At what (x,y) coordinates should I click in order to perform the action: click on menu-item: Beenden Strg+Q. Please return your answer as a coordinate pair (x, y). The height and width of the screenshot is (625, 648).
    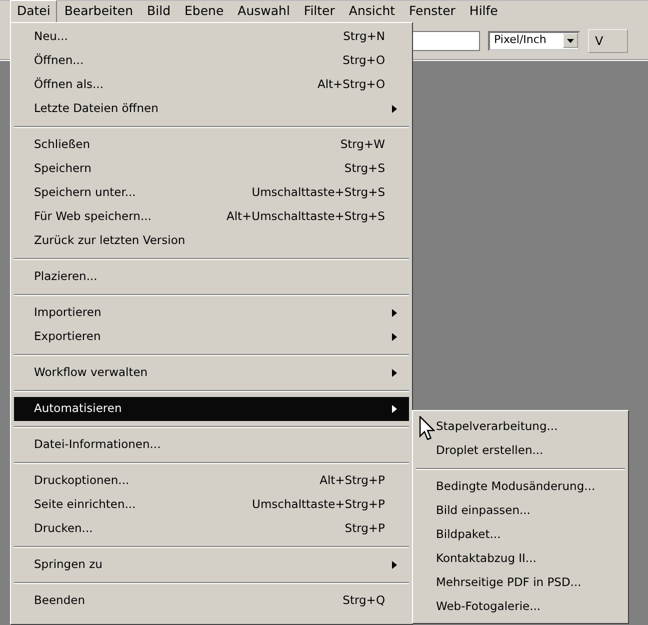
    Looking at the image, I should click on (211, 601).